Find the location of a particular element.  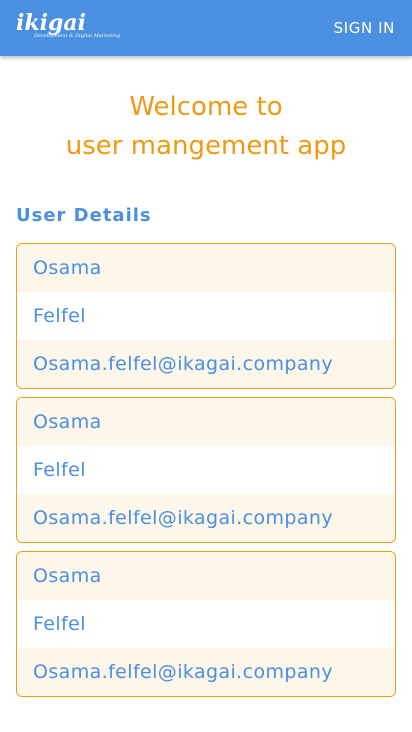

sign-in-button: SIGN IN is located at coordinates (364, 28).